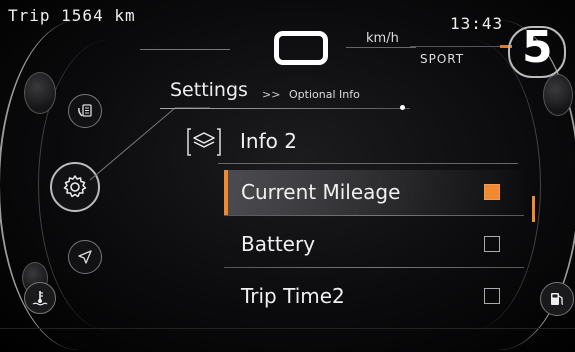 This screenshot has width=575, height=352. Describe the element at coordinates (382, 38) in the screenshot. I see `speed-unit: km/h` at that location.